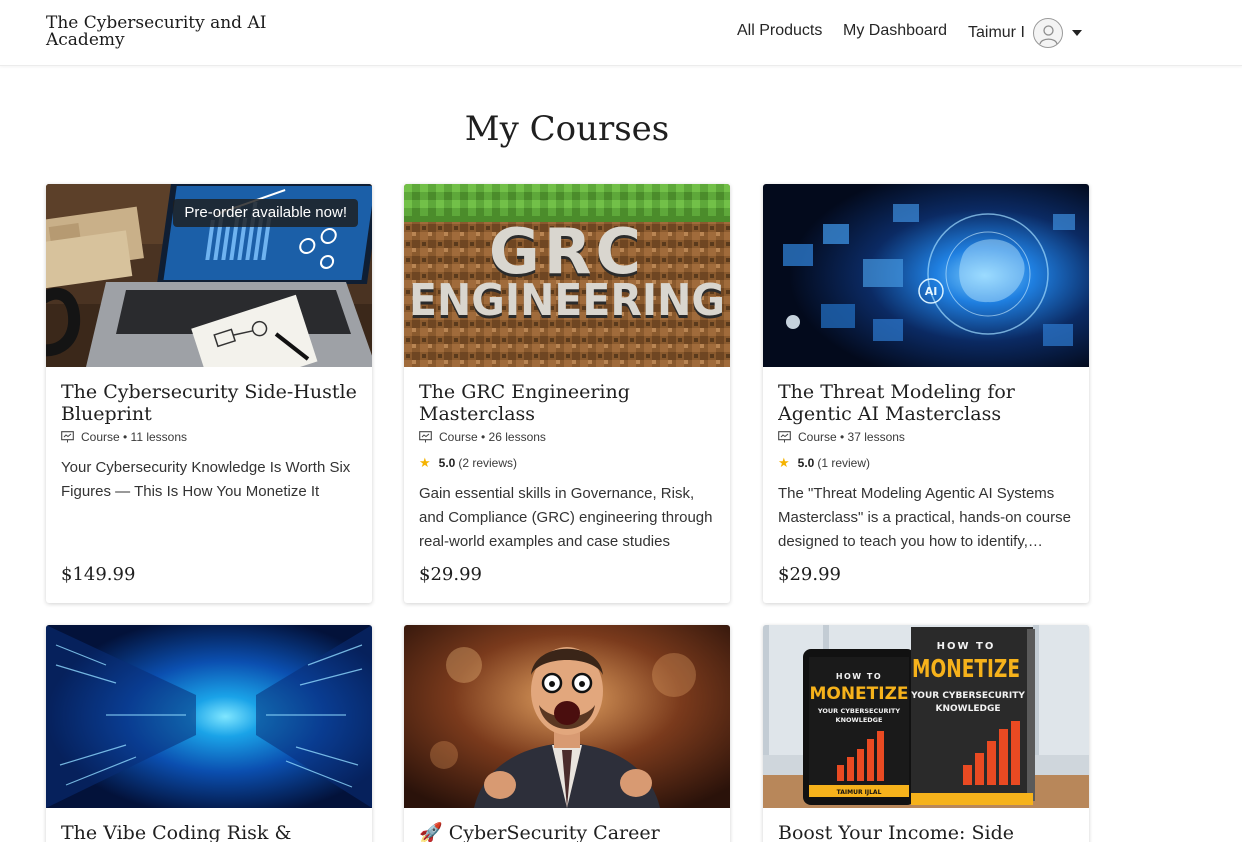 The image size is (1242, 842). I want to click on user-avatar-icon, so click(1047, 33).